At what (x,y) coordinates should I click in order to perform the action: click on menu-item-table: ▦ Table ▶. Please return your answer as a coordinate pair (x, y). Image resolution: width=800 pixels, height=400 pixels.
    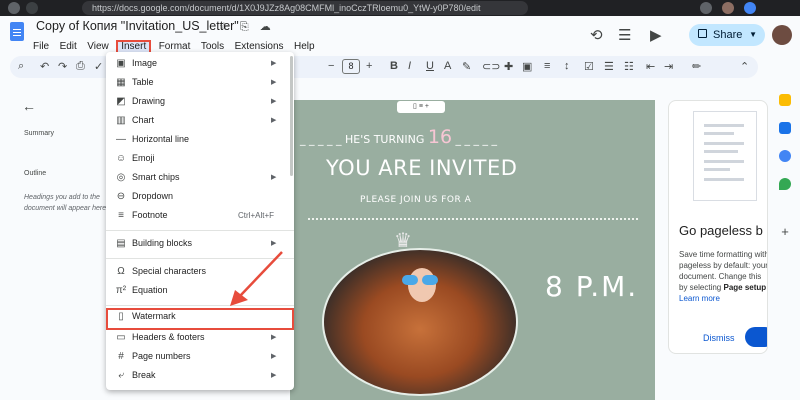
    Looking at the image, I should click on (200, 83).